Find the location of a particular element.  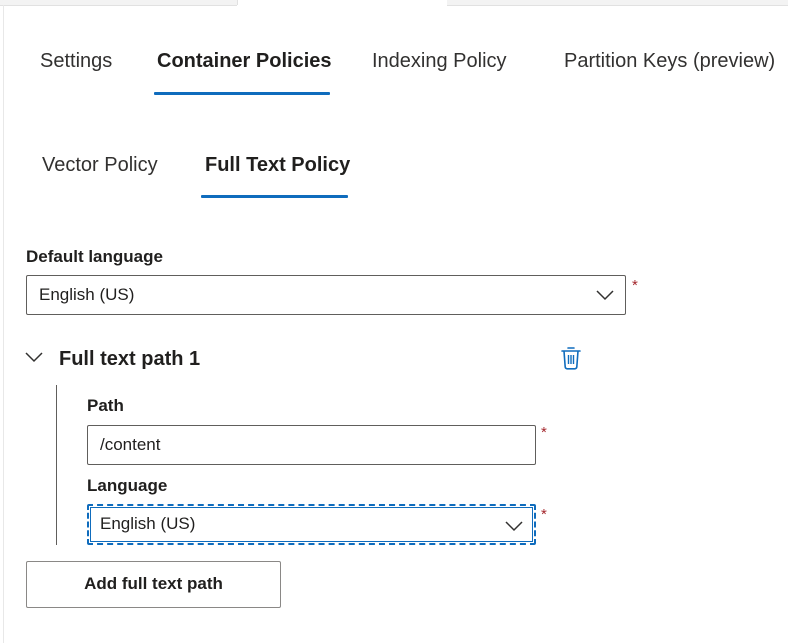

trash-icon is located at coordinates (571, 358).